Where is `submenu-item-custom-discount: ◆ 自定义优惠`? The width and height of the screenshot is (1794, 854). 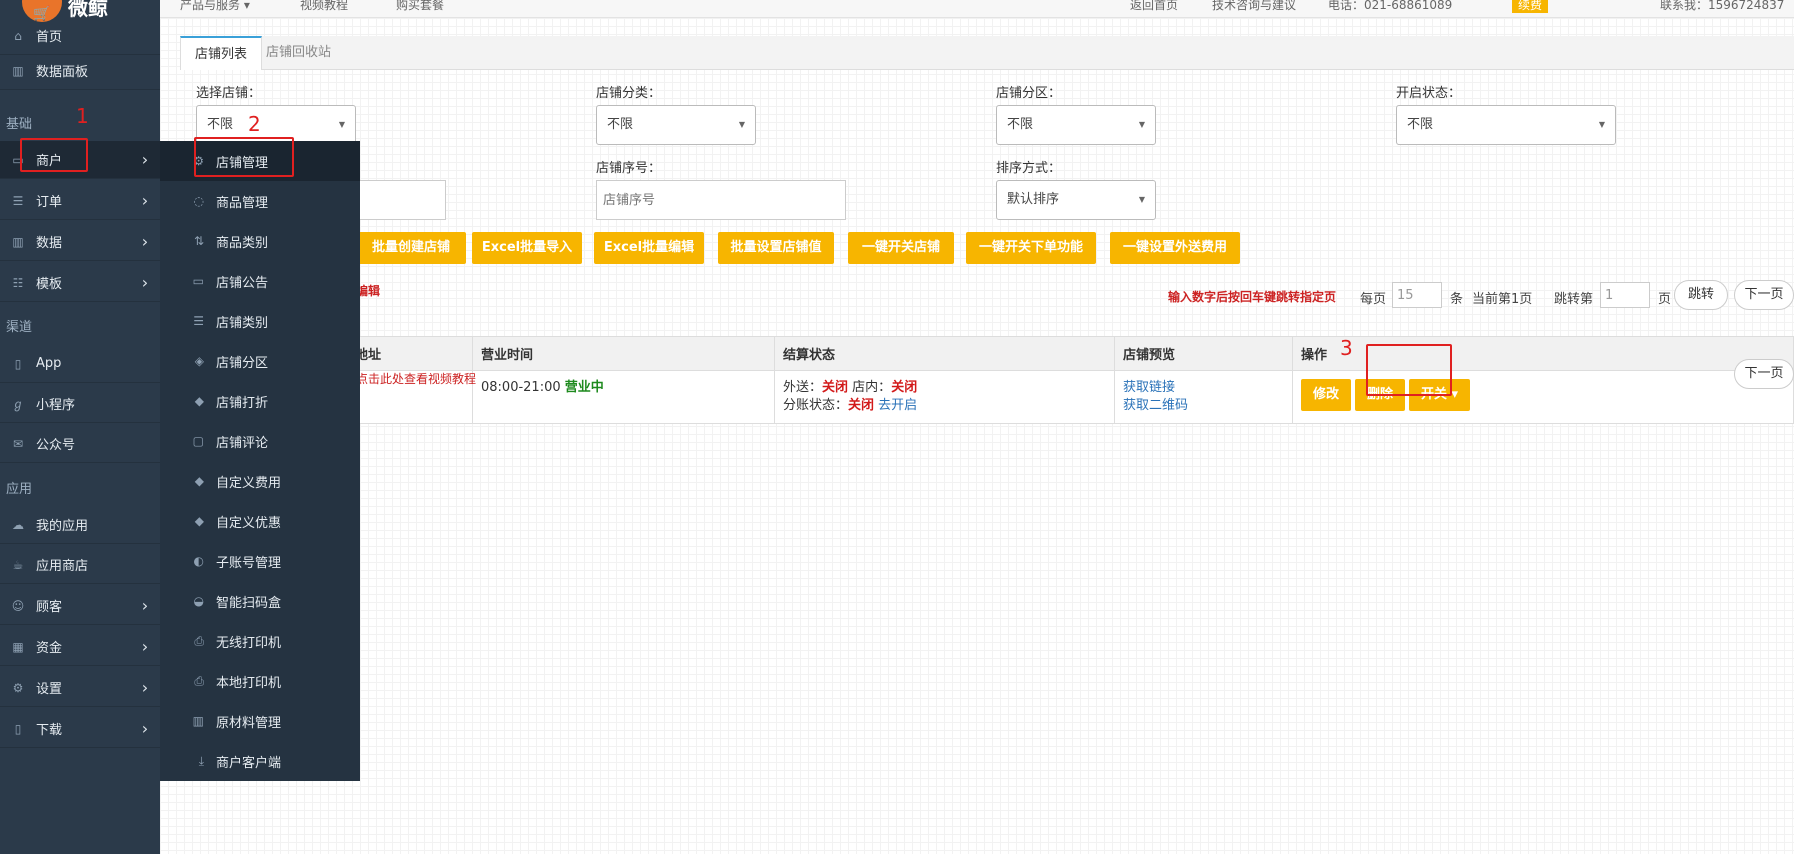
submenu-item-custom-discount: ◆ 自定义优惠 is located at coordinates (260, 521).